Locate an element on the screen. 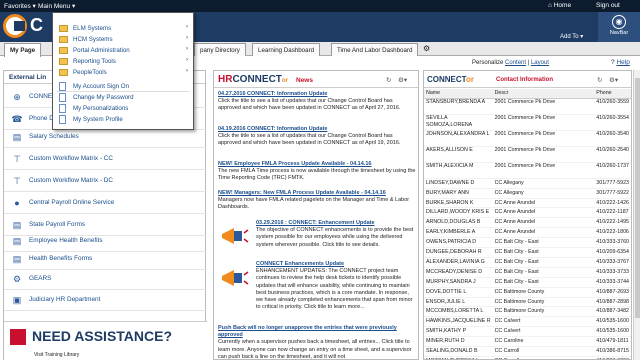 The width and height of the screenshot is (640, 361). table-row: SMITH,KATHY P CC Calvert 410/535-1600 is located at coordinates (527, 332).